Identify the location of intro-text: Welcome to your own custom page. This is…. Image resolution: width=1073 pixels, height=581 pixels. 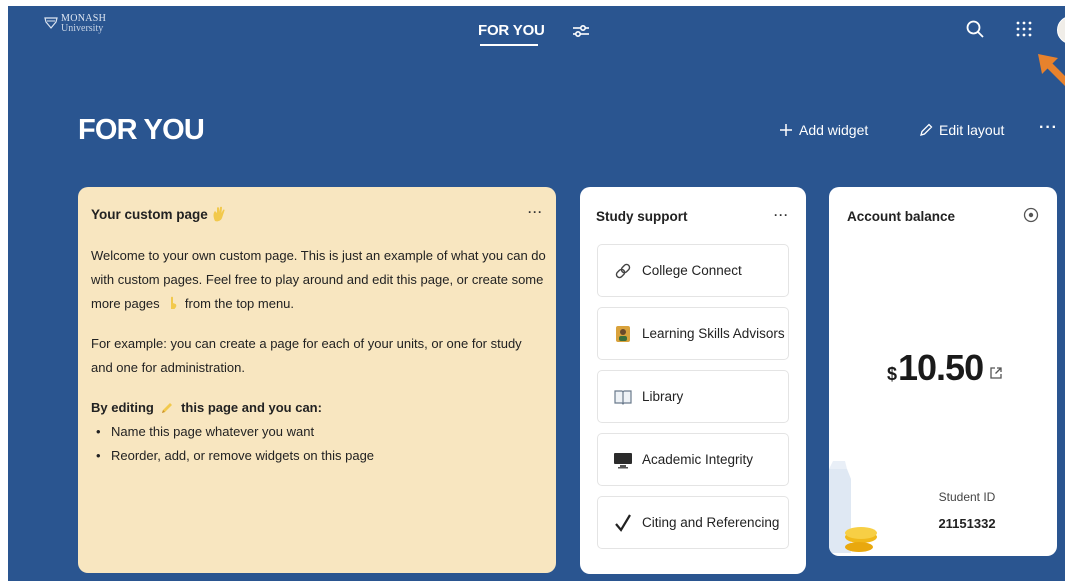
(318, 279).